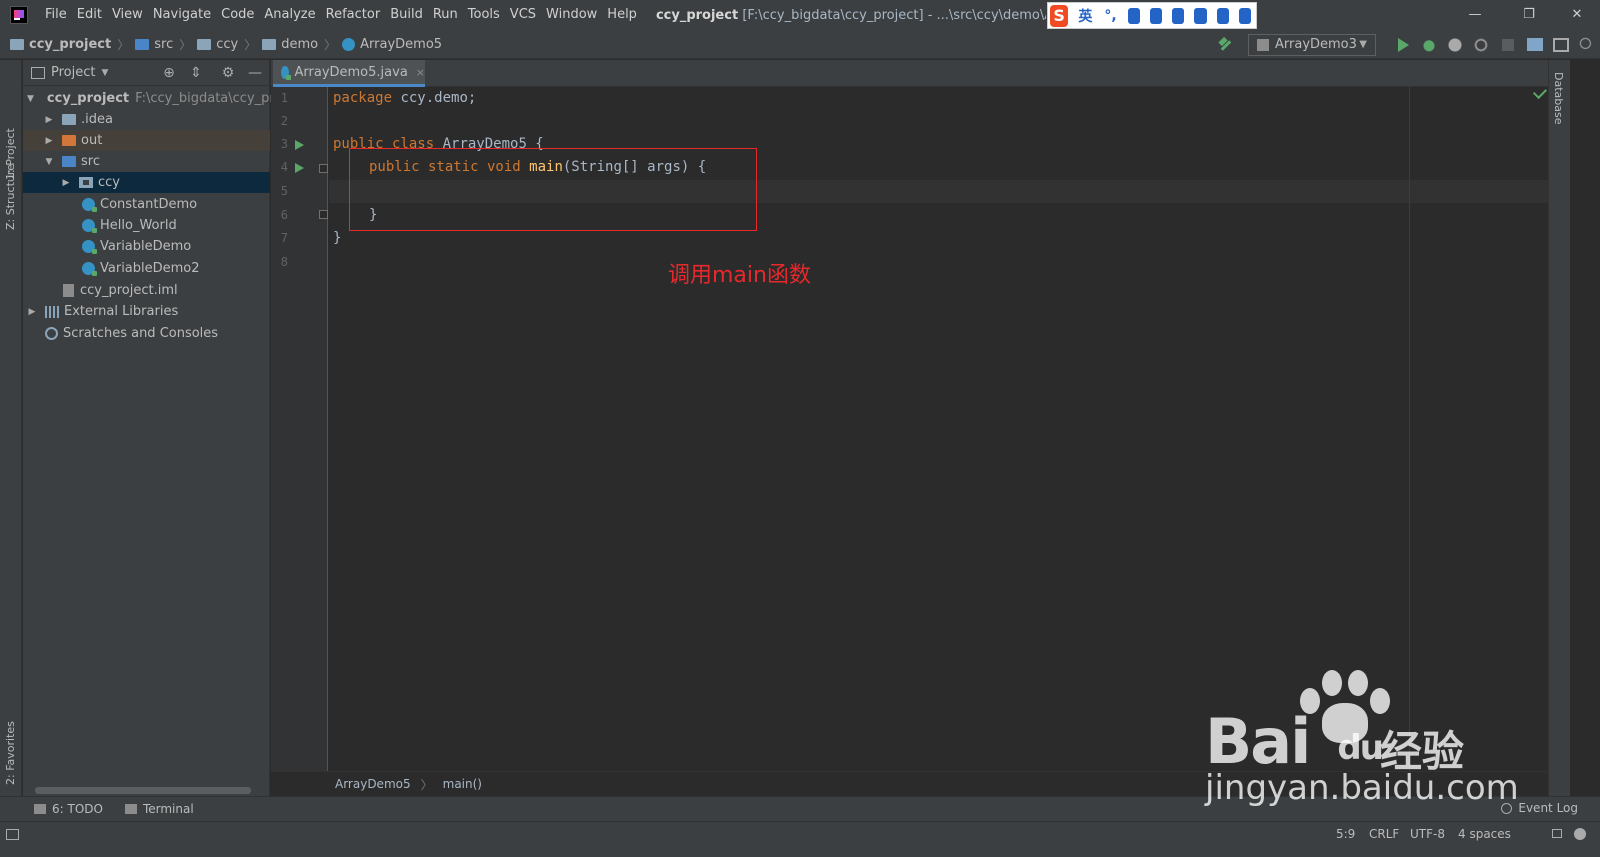 The height and width of the screenshot is (857, 1600). Describe the element at coordinates (159, 809) in the screenshot. I see `terminal-tool-button: Terminal` at that location.